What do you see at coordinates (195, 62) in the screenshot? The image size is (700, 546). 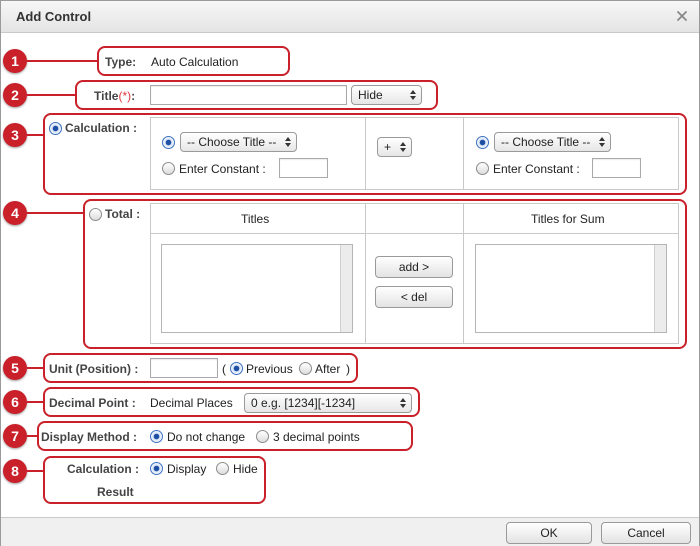 I see `type-value: Auto Calculation` at bounding box center [195, 62].